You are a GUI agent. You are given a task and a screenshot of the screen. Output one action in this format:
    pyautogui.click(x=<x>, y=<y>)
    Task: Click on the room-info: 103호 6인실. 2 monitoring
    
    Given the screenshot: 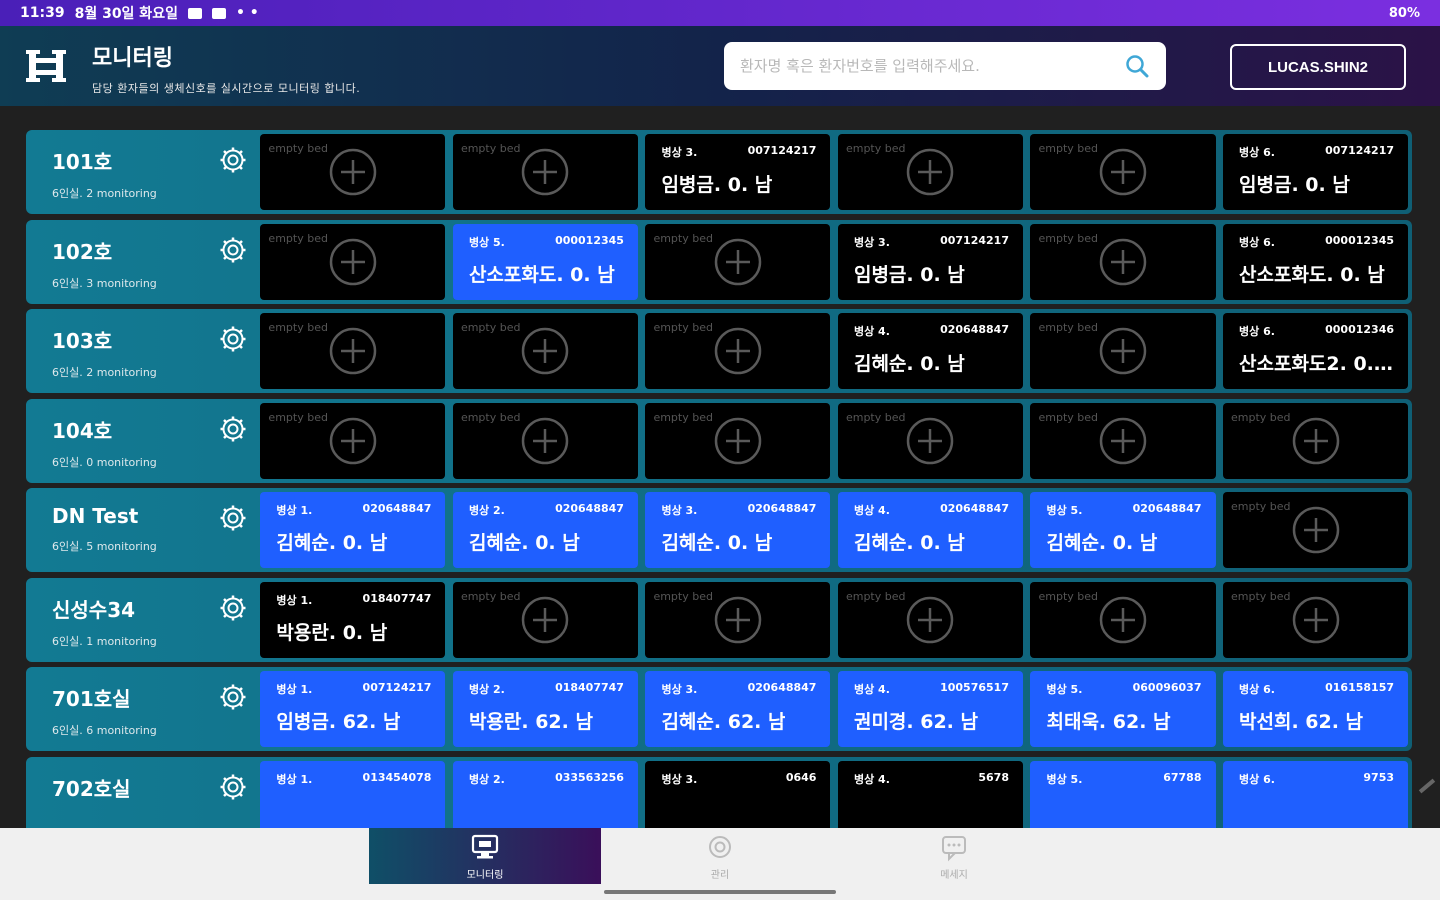 What is the action you would take?
    pyautogui.click(x=141, y=351)
    